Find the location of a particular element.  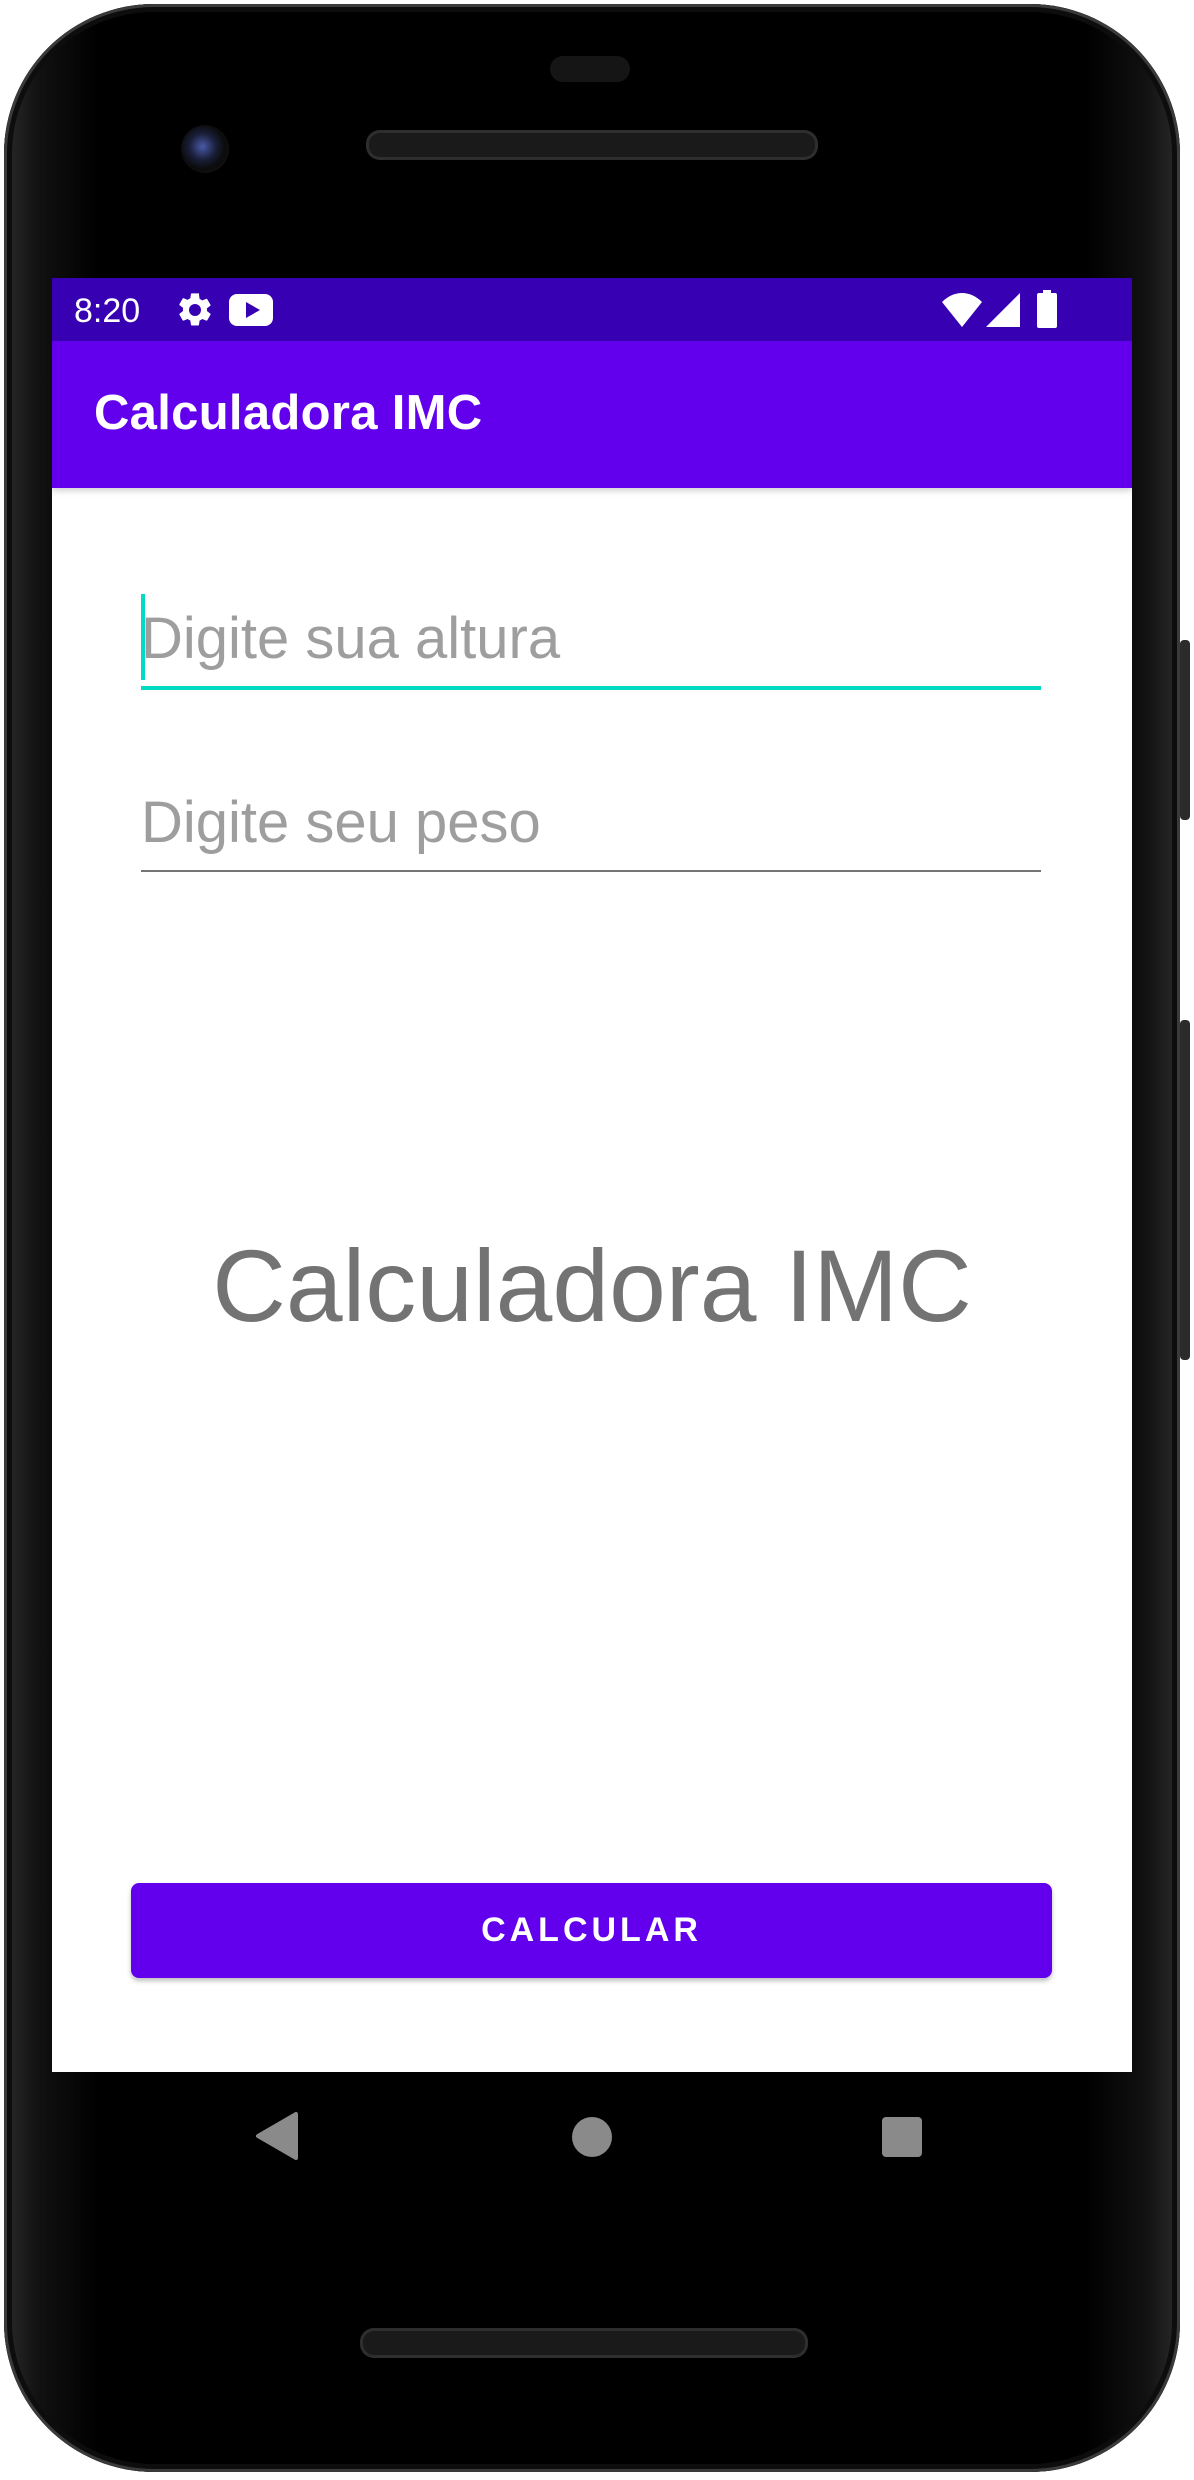

app-bar: Calculadora IMC is located at coordinates (592, 414).